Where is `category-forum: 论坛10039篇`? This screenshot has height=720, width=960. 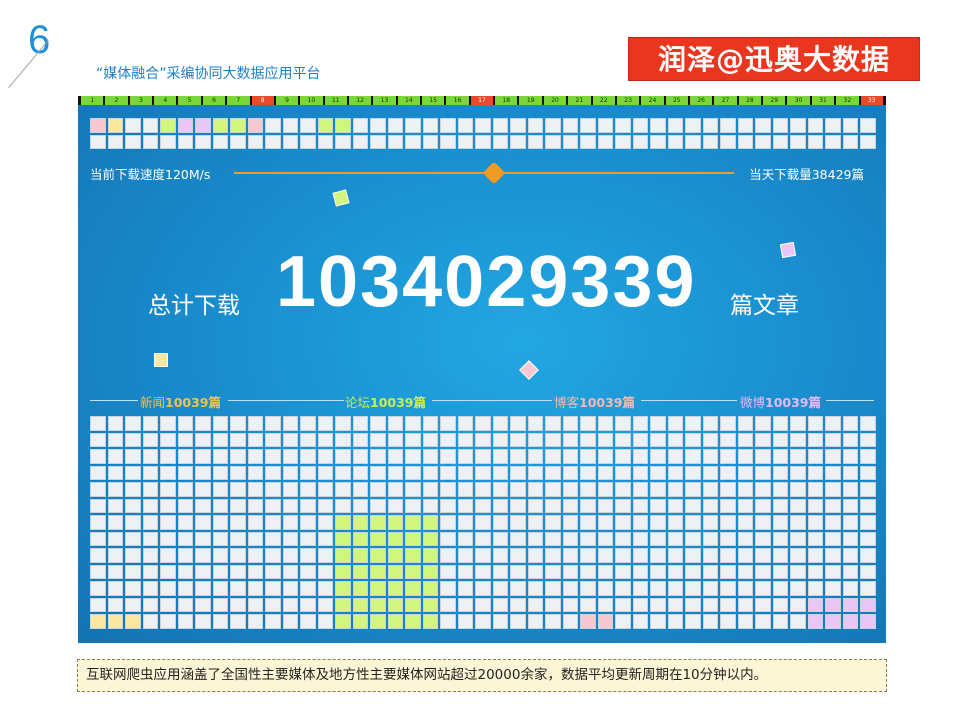
category-forum: 论坛10039篇 is located at coordinates (385, 401).